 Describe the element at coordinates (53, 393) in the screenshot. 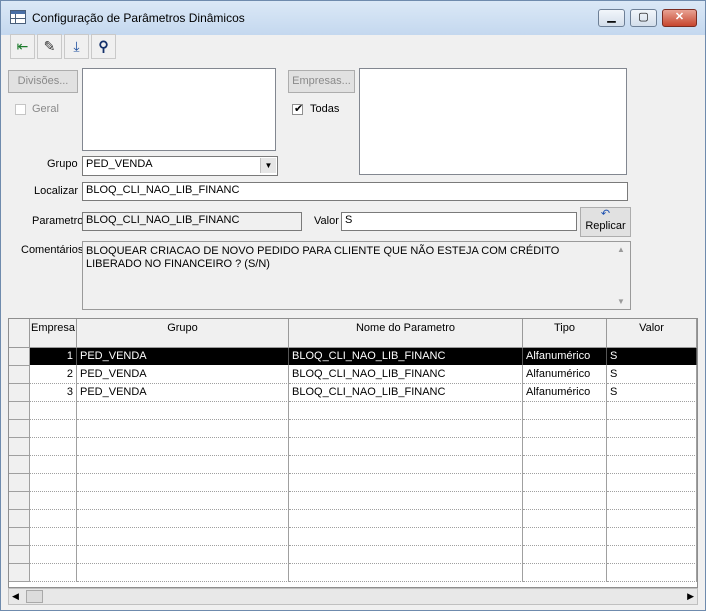

I see `table-cell: 3` at that location.